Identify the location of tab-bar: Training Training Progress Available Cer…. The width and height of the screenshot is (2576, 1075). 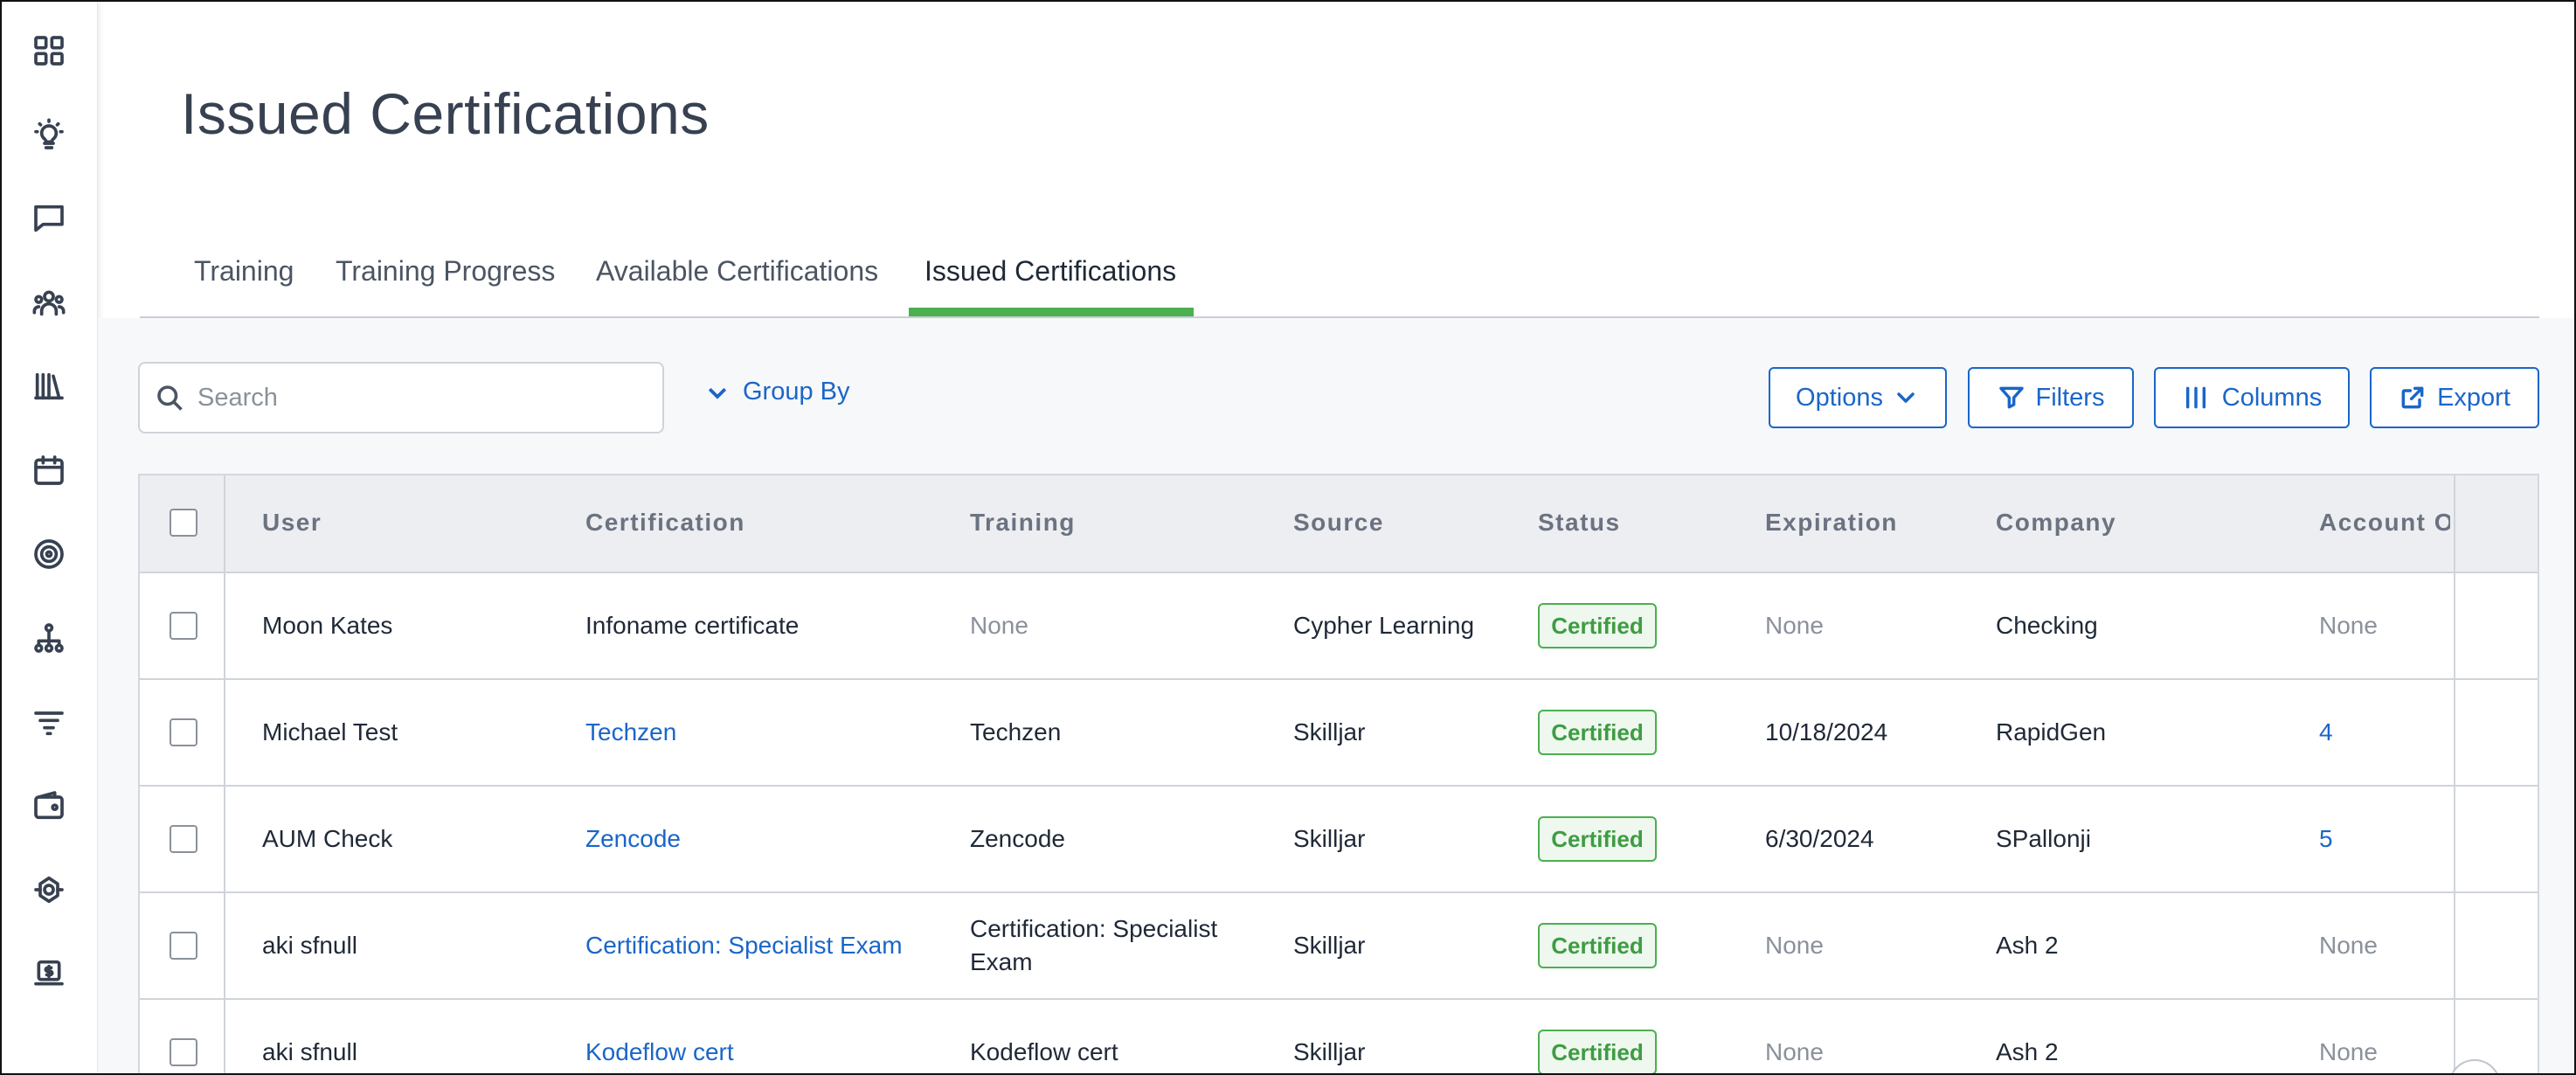
(1339, 278).